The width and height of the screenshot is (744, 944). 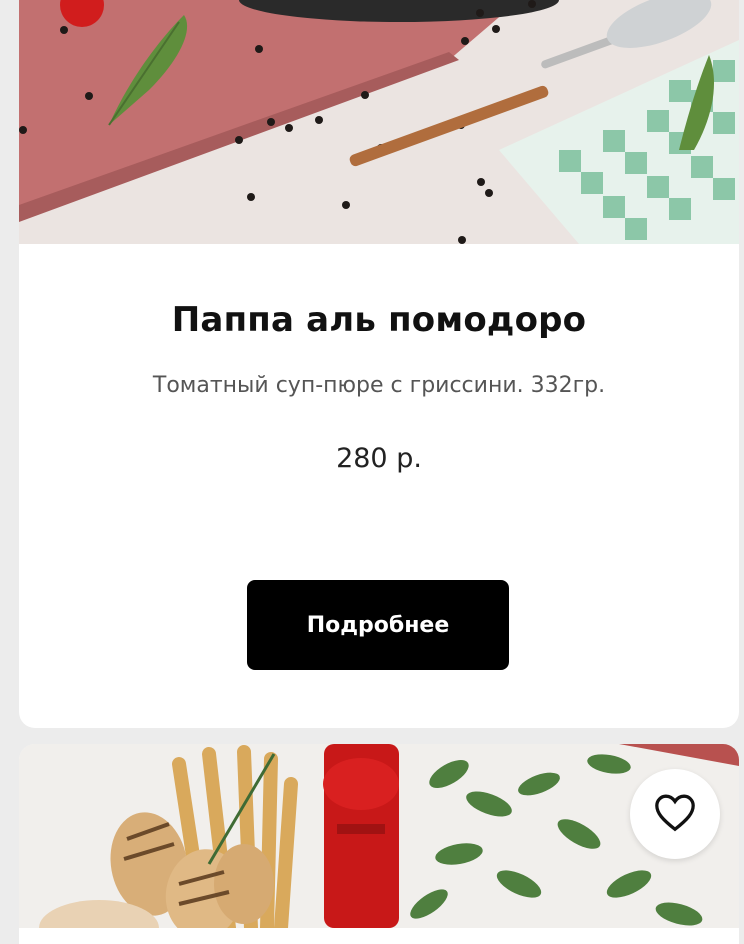 I want to click on product-title: Паппа аль помодоро, so click(x=379, y=320).